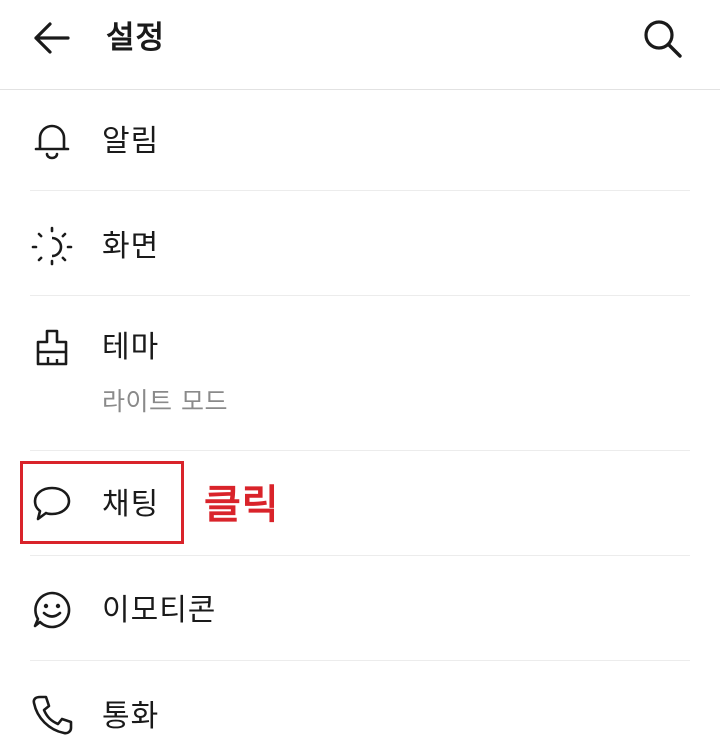 The width and height of the screenshot is (720, 746). I want to click on click-annotation: 클릭, so click(242, 505).